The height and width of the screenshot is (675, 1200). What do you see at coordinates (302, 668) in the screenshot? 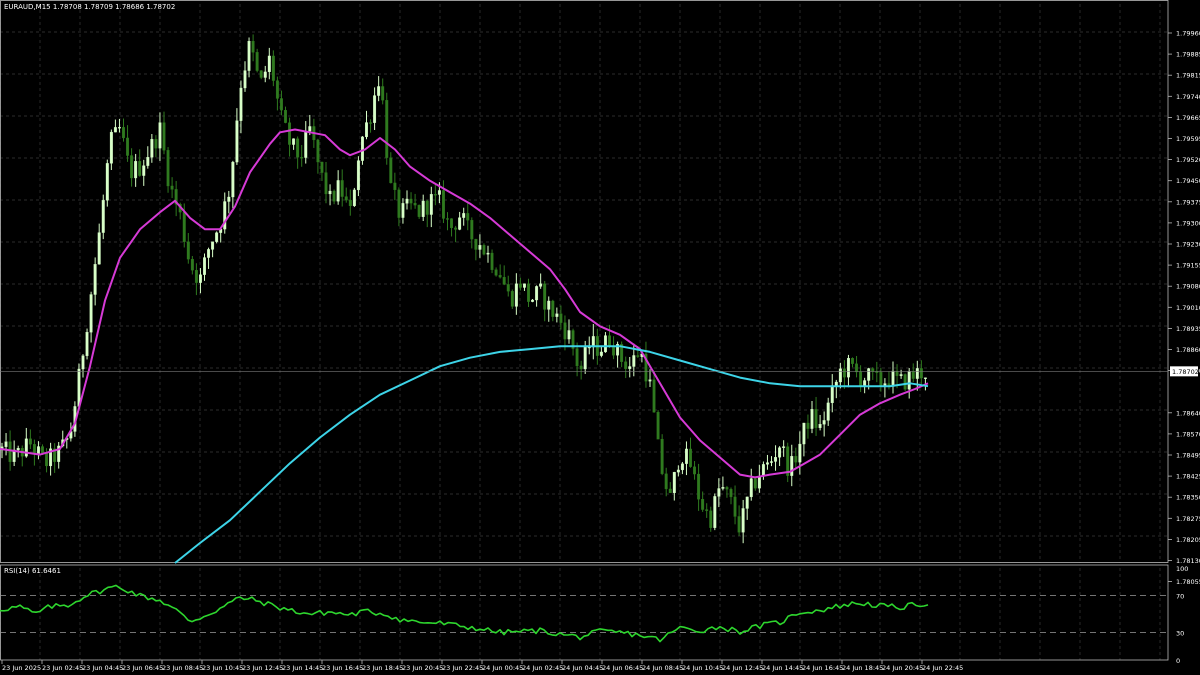
I see `time-axis-label: 23 Jun 14:45` at bounding box center [302, 668].